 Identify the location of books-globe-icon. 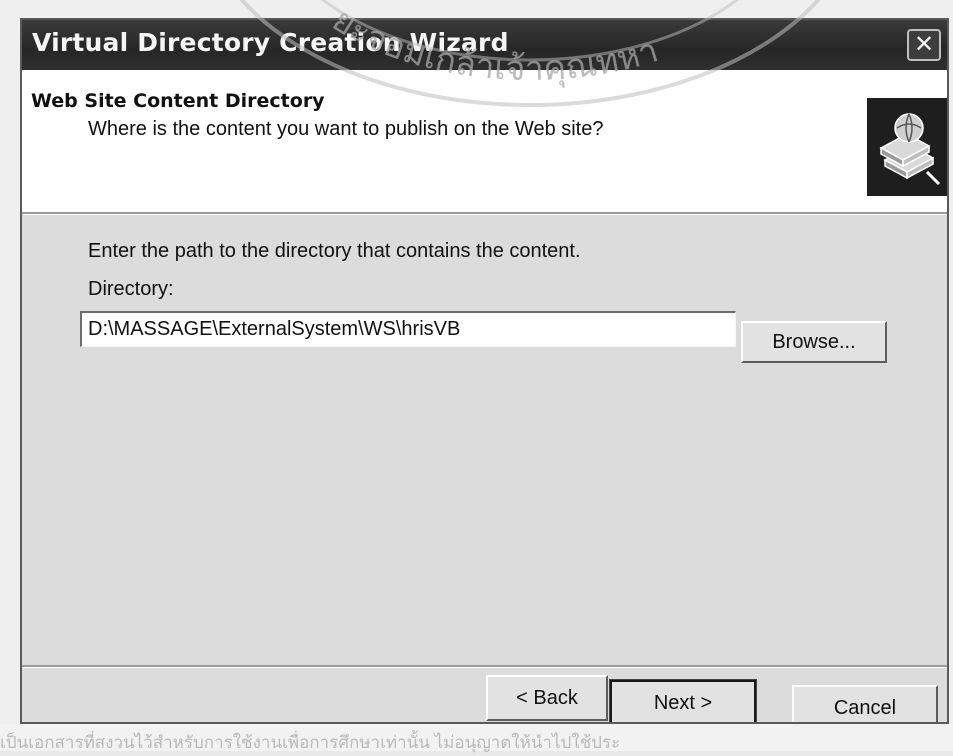
(907, 147).